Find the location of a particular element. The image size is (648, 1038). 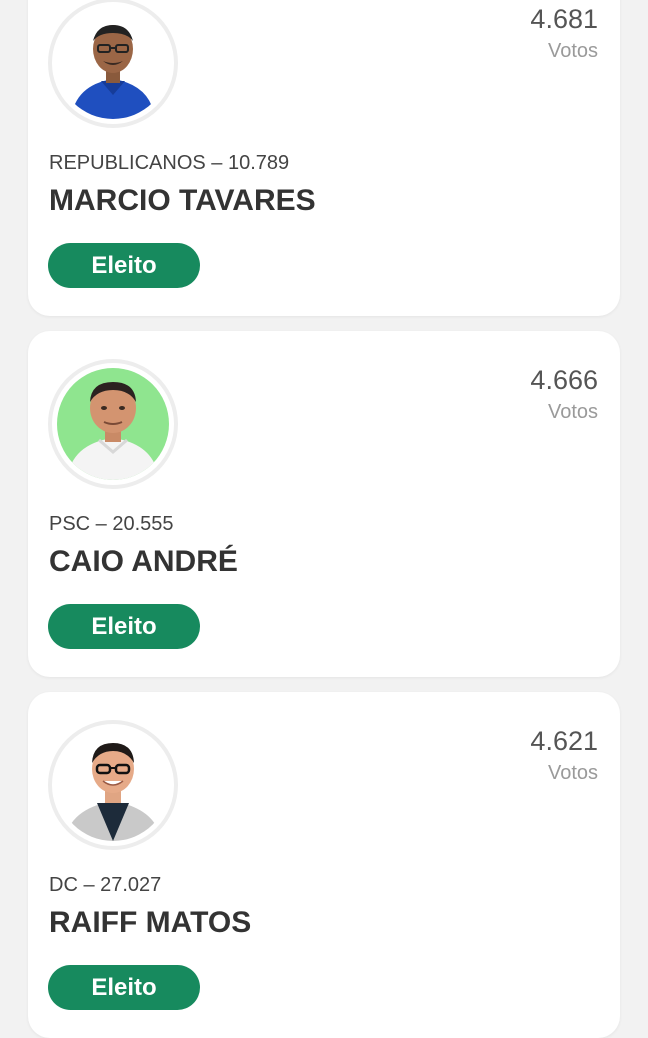

party-number: PSC – 20.555 is located at coordinates (111, 524).